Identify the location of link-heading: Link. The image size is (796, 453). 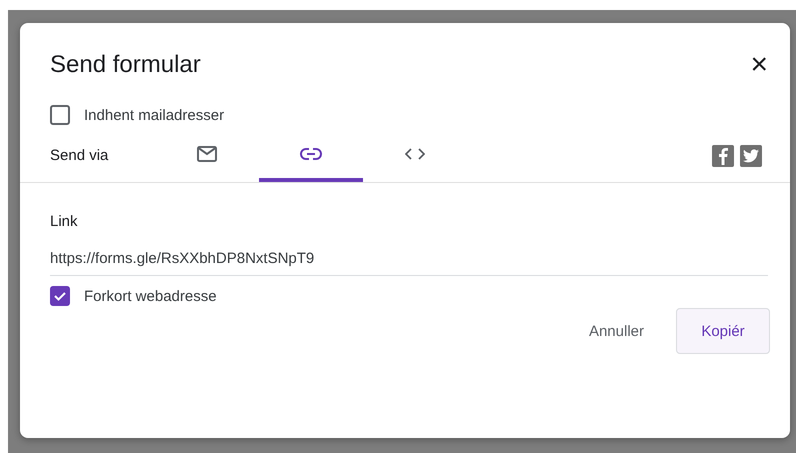
(64, 221).